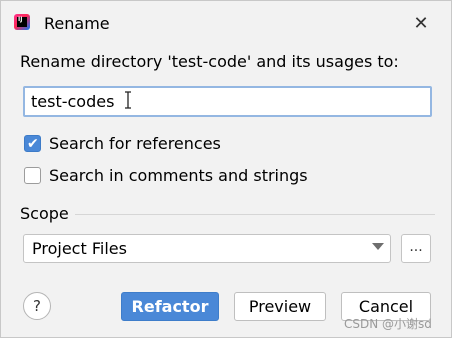  Describe the element at coordinates (178, 176) in the screenshot. I see `search-comments-label: Search in comments and strings` at that location.